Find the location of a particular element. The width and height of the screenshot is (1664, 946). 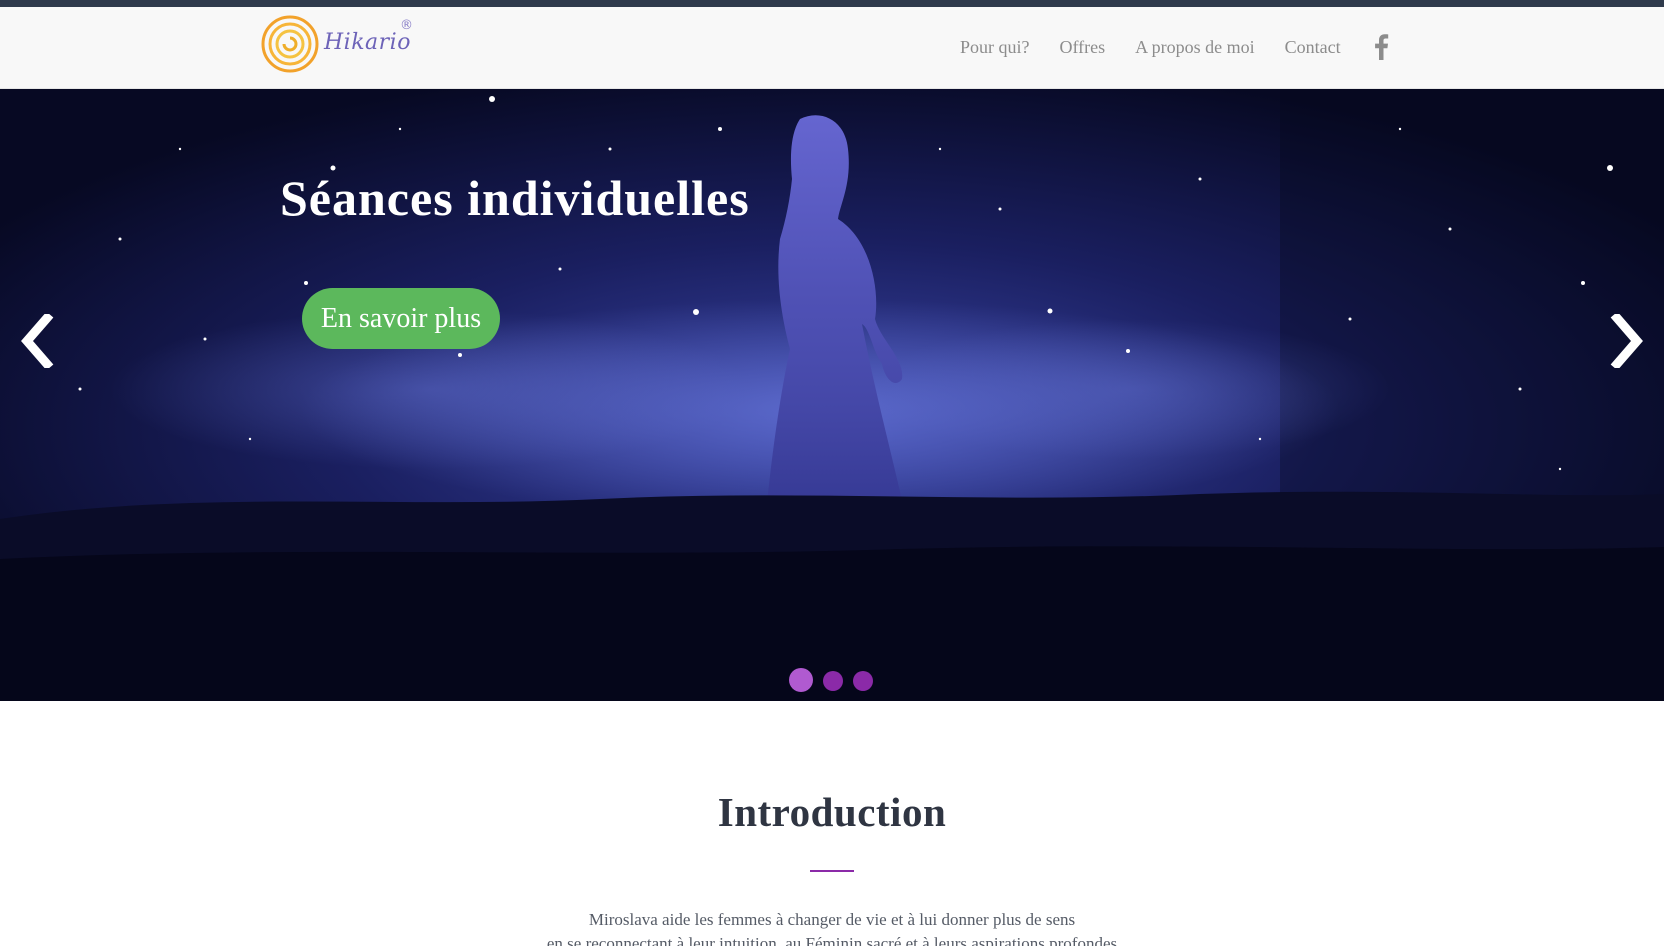

chevron-left-icon is located at coordinates (37, 341).